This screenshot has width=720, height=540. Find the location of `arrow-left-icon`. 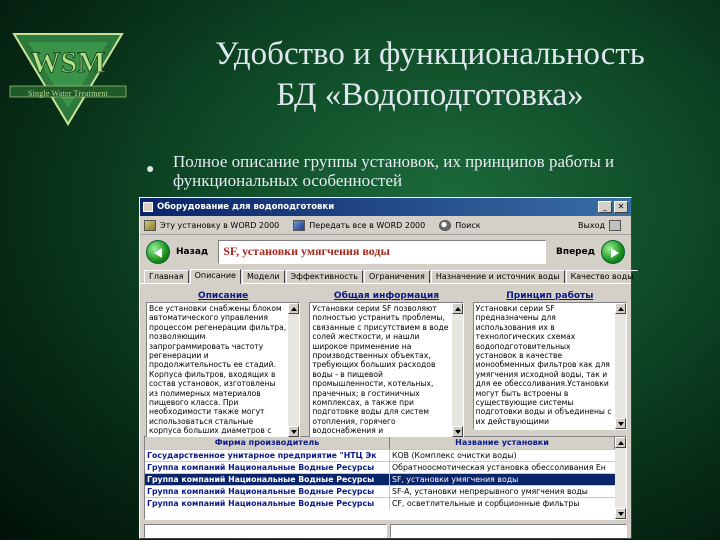

arrow-left-icon is located at coordinates (158, 252).